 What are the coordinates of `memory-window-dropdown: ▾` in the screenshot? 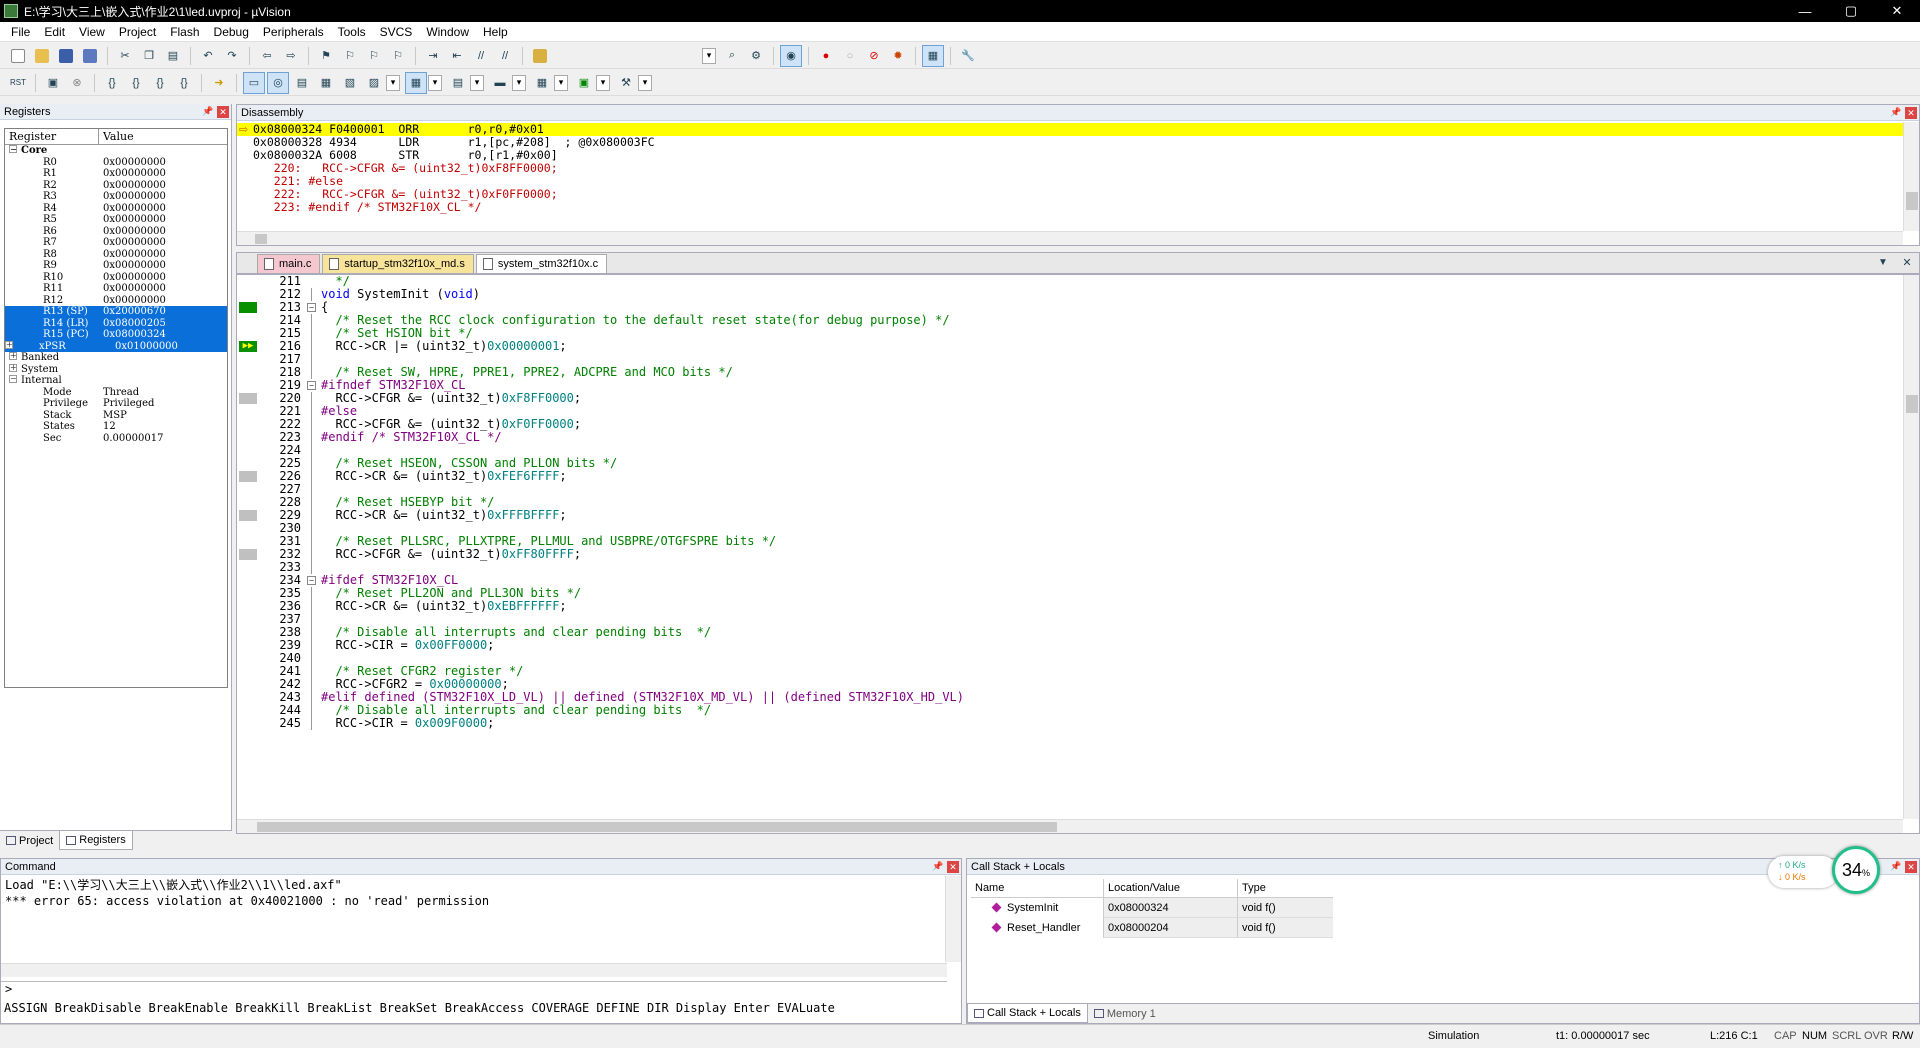 It's located at (435, 82).